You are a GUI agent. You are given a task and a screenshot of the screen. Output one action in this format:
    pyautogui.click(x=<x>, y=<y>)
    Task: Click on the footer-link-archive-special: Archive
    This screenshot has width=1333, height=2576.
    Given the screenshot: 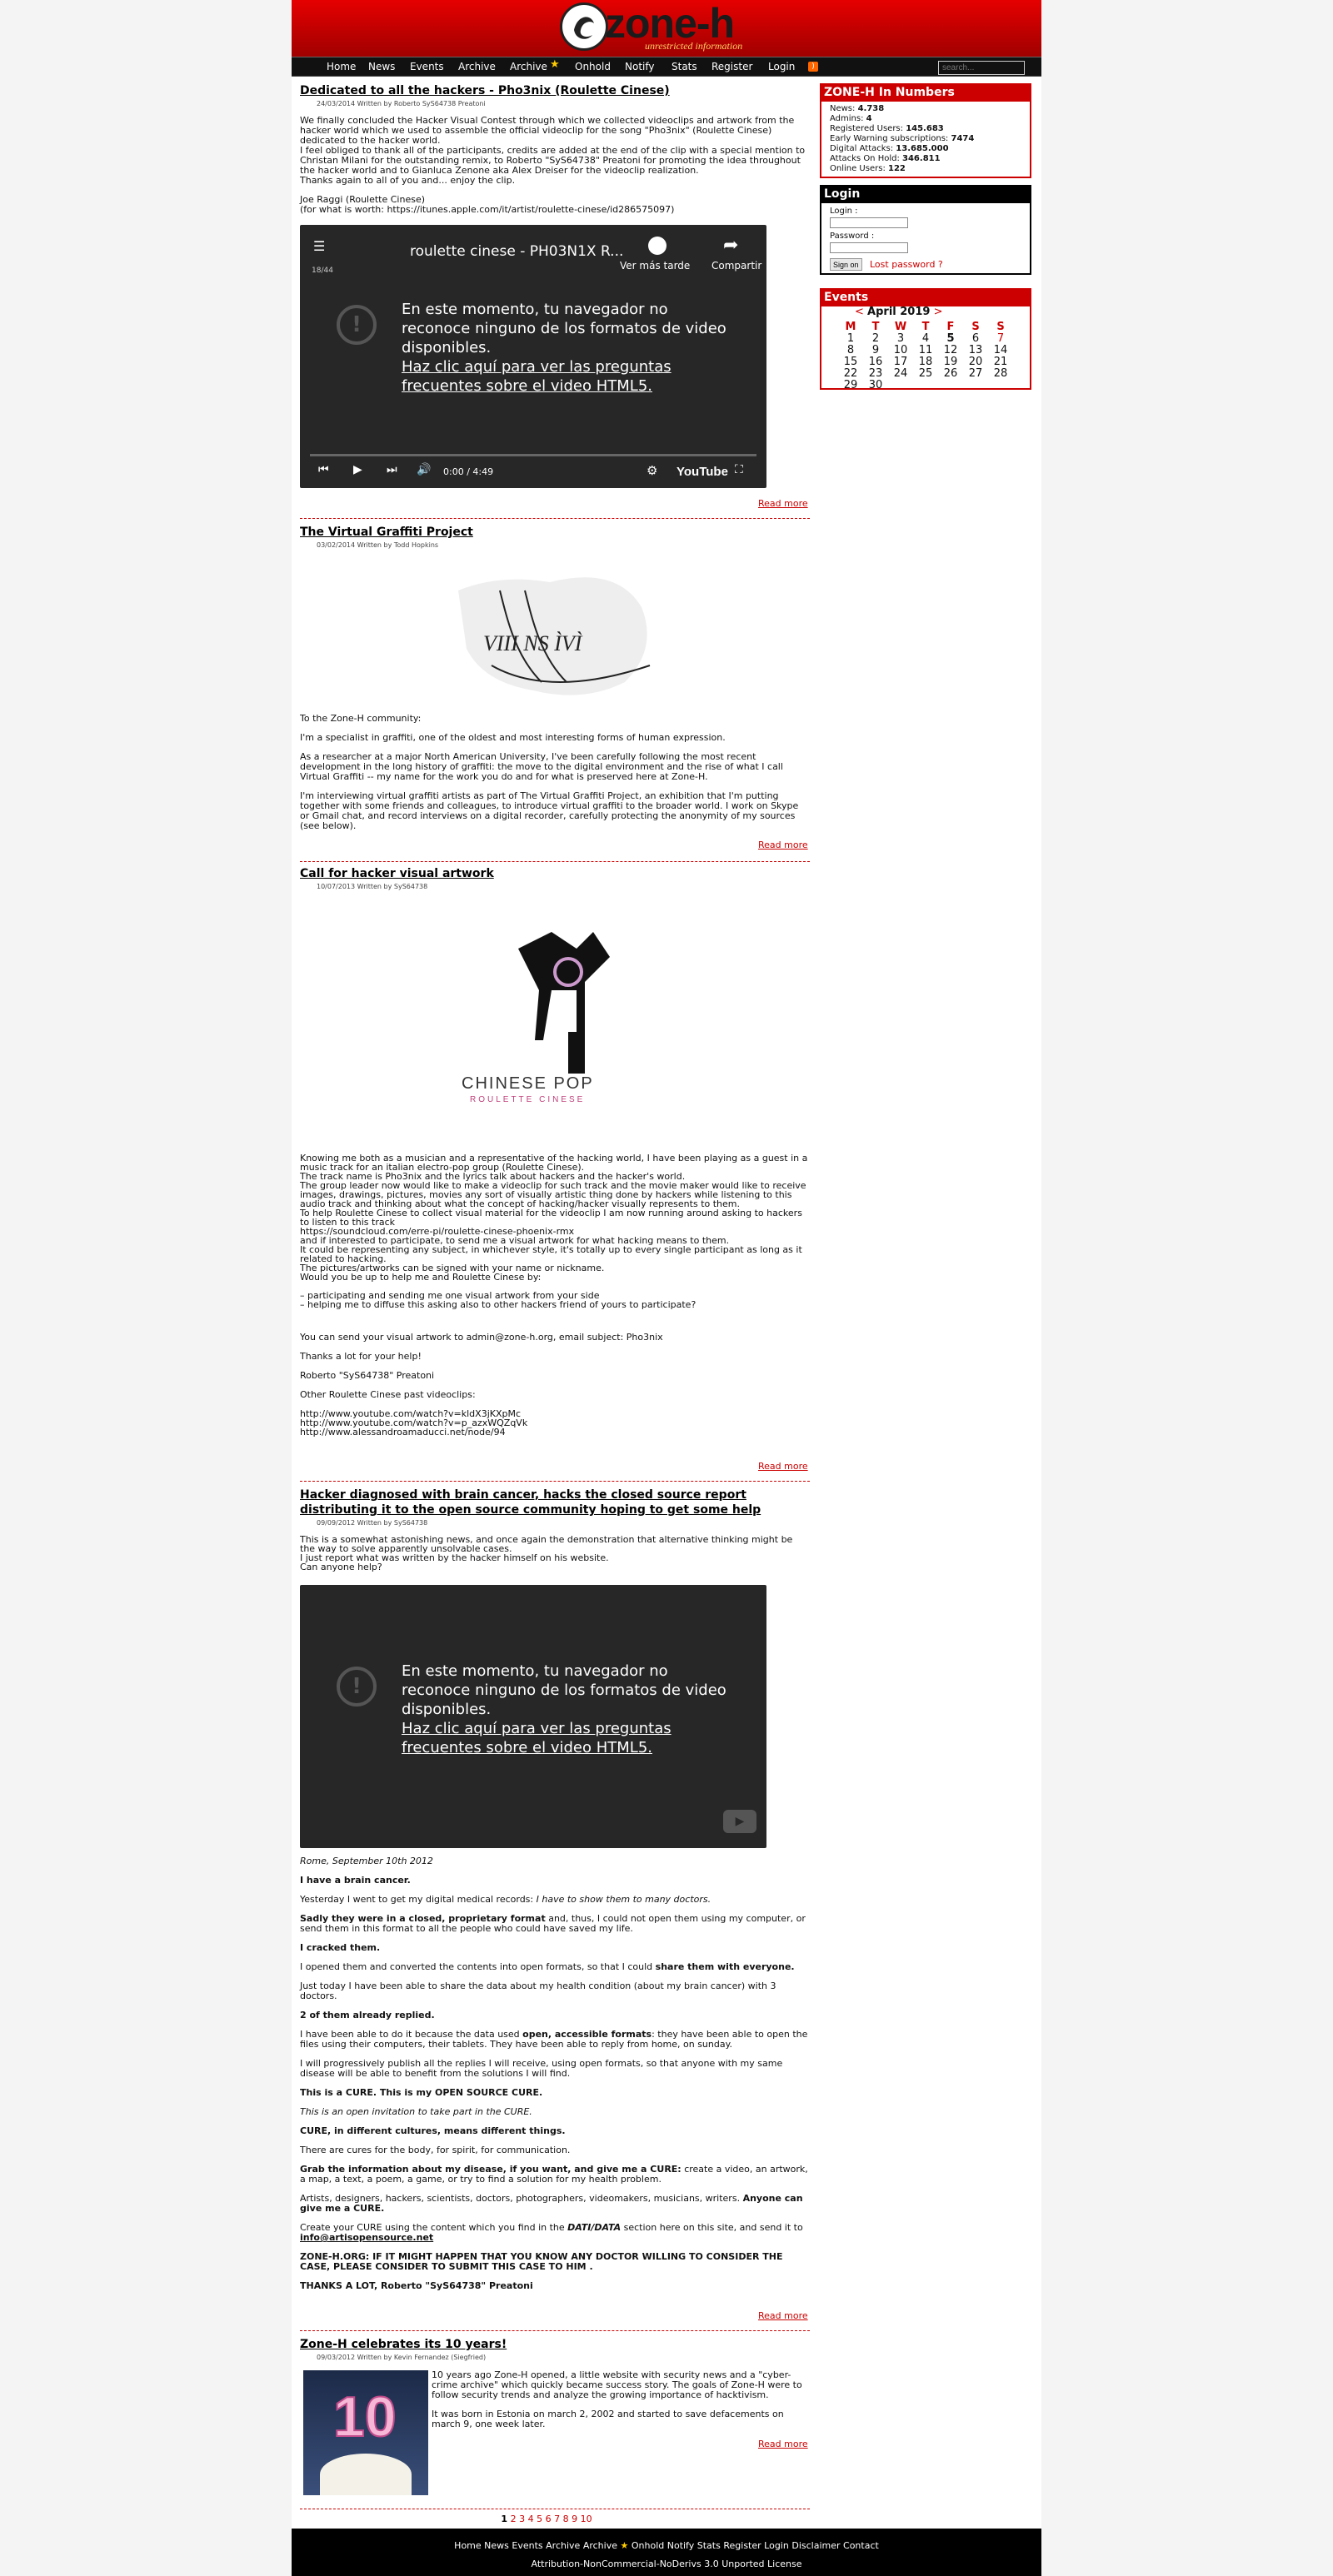 What is the action you would take?
    pyautogui.click(x=600, y=2545)
    